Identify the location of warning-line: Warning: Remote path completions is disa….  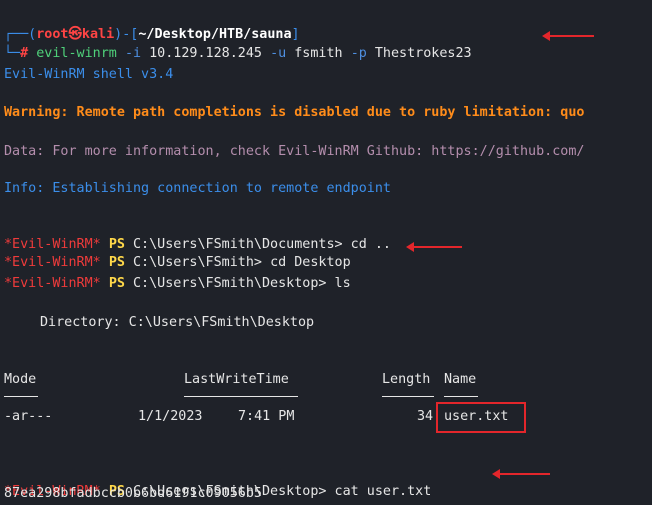
(294, 112).